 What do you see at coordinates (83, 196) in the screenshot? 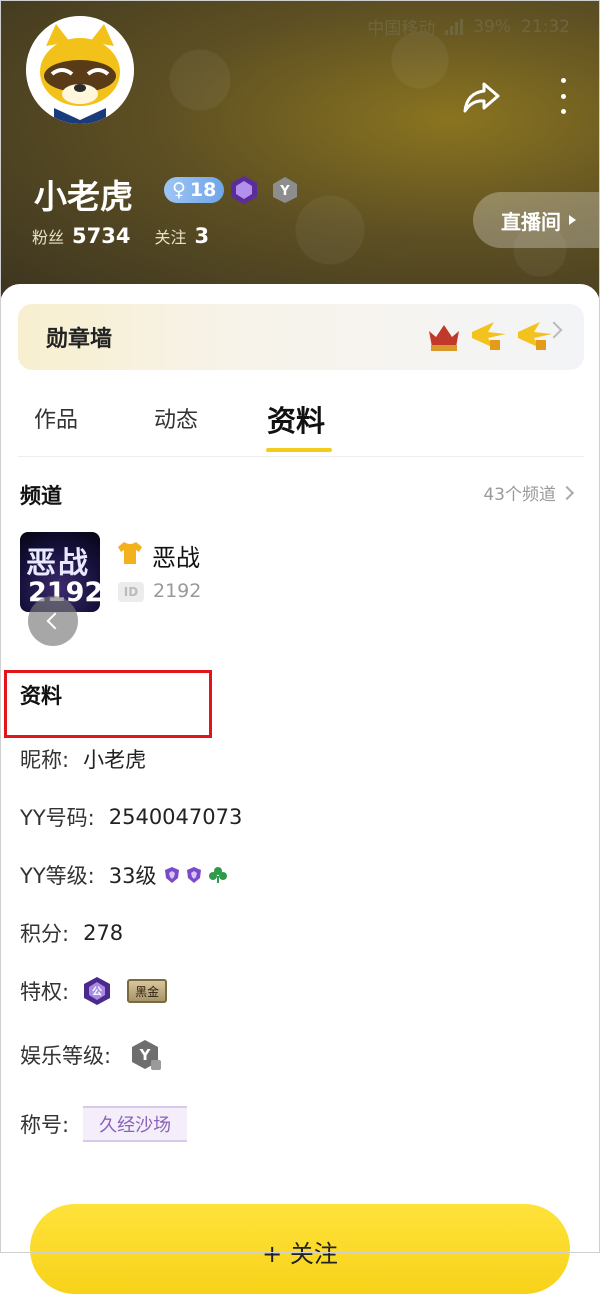
I see `username: 小老虎` at bounding box center [83, 196].